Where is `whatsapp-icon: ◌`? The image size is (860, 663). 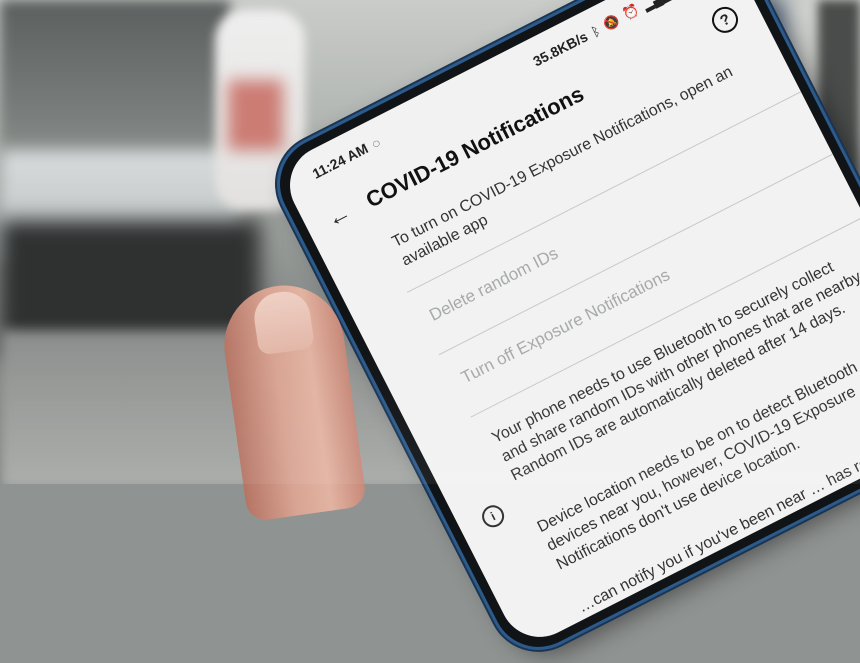
whatsapp-icon: ◌ is located at coordinates (375, 143).